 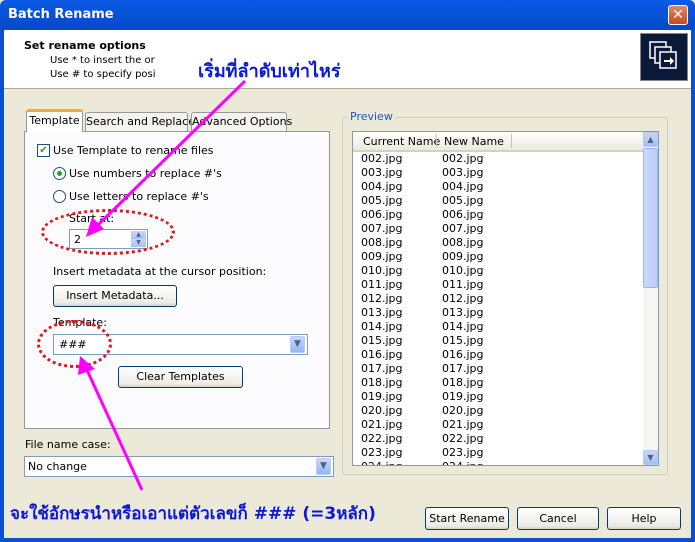 I want to click on annotation-start-at: เริ่มที่ลำดับเท่าไหร่, so click(x=269, y=71).